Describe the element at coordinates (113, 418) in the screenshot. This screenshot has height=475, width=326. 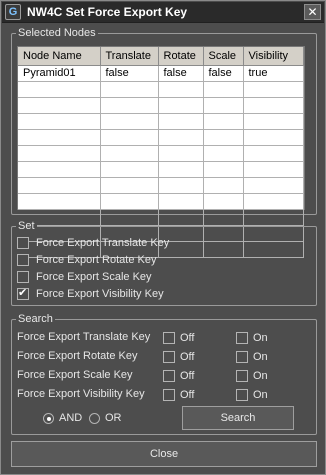
I see `or-label: OR` at that location.